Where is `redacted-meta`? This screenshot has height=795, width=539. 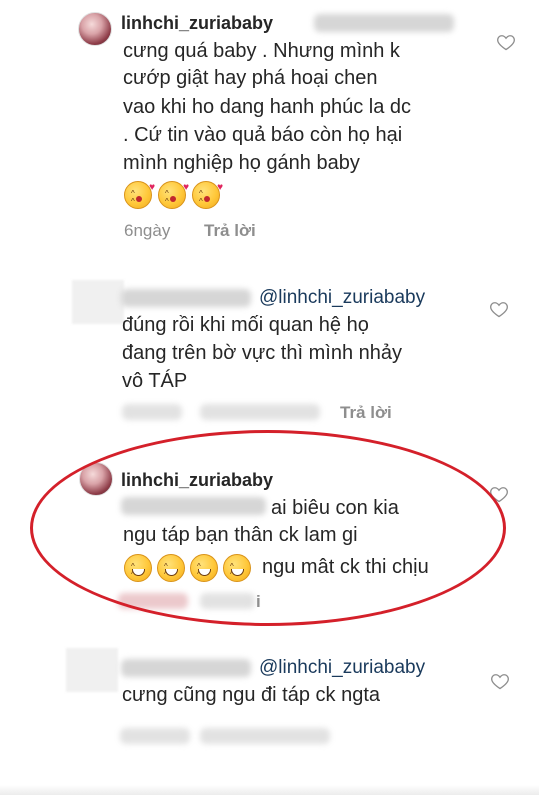
redacted-meta is located at coordinates (265, 736).